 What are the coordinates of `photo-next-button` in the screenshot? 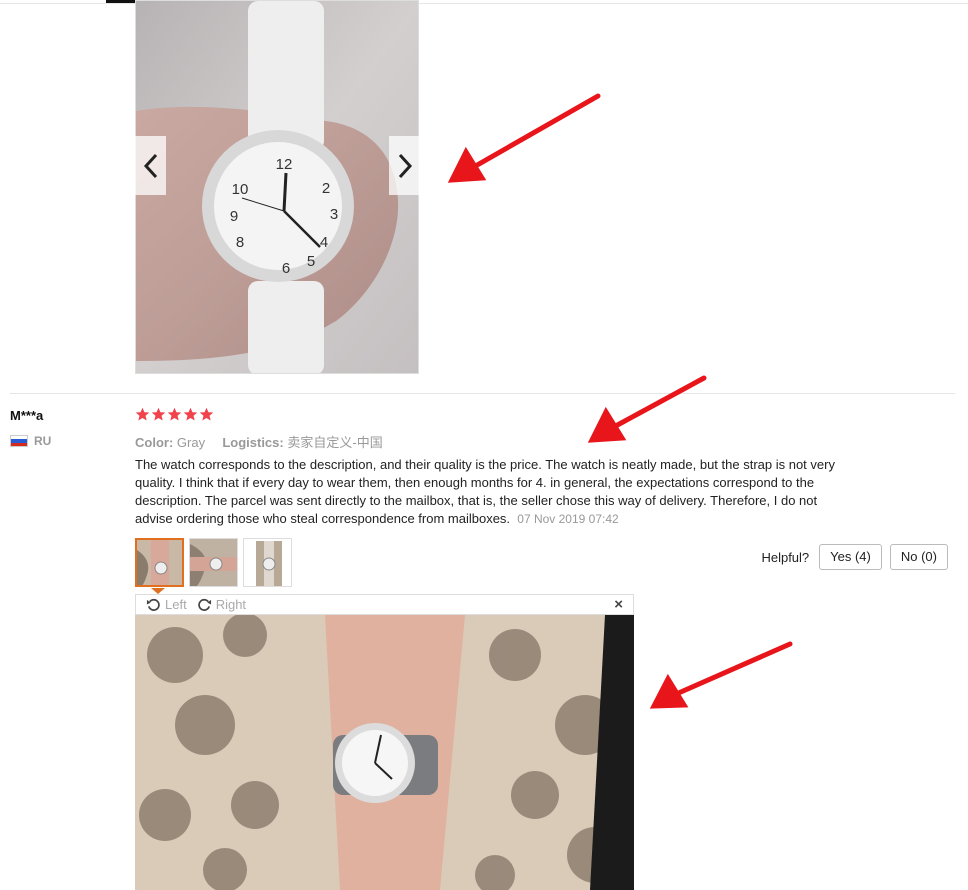 It's located at (404, 165).